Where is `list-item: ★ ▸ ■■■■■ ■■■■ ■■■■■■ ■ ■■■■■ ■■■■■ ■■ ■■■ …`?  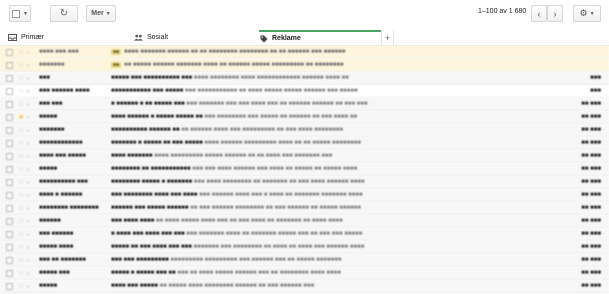 list-item: ★ ▸ ■■■■■ ■■■■ ■■■■■■ ■ ■■■■■ ■■■■■ ■■ ■■■ … is located at coordinates (304, 117).